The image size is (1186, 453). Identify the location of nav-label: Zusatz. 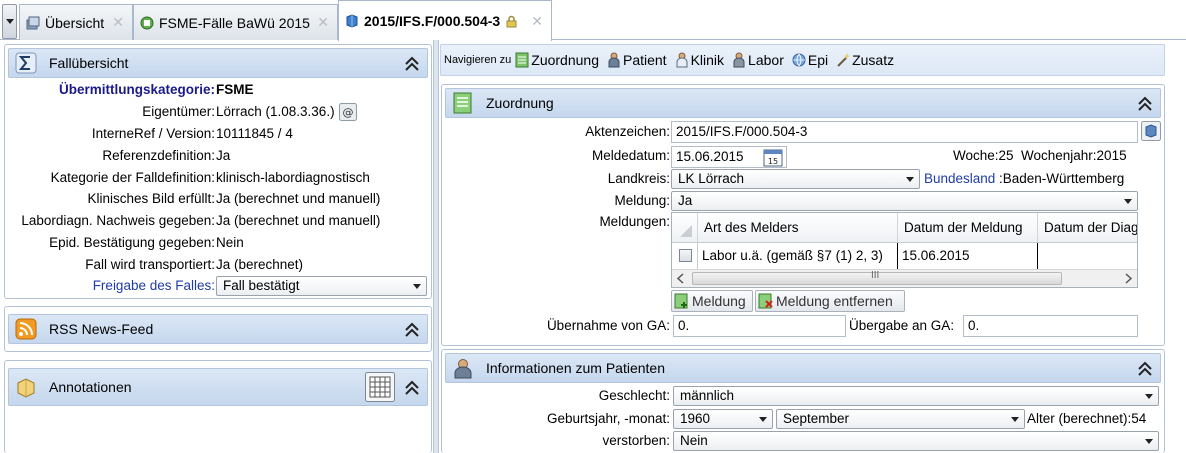
(873, 60).